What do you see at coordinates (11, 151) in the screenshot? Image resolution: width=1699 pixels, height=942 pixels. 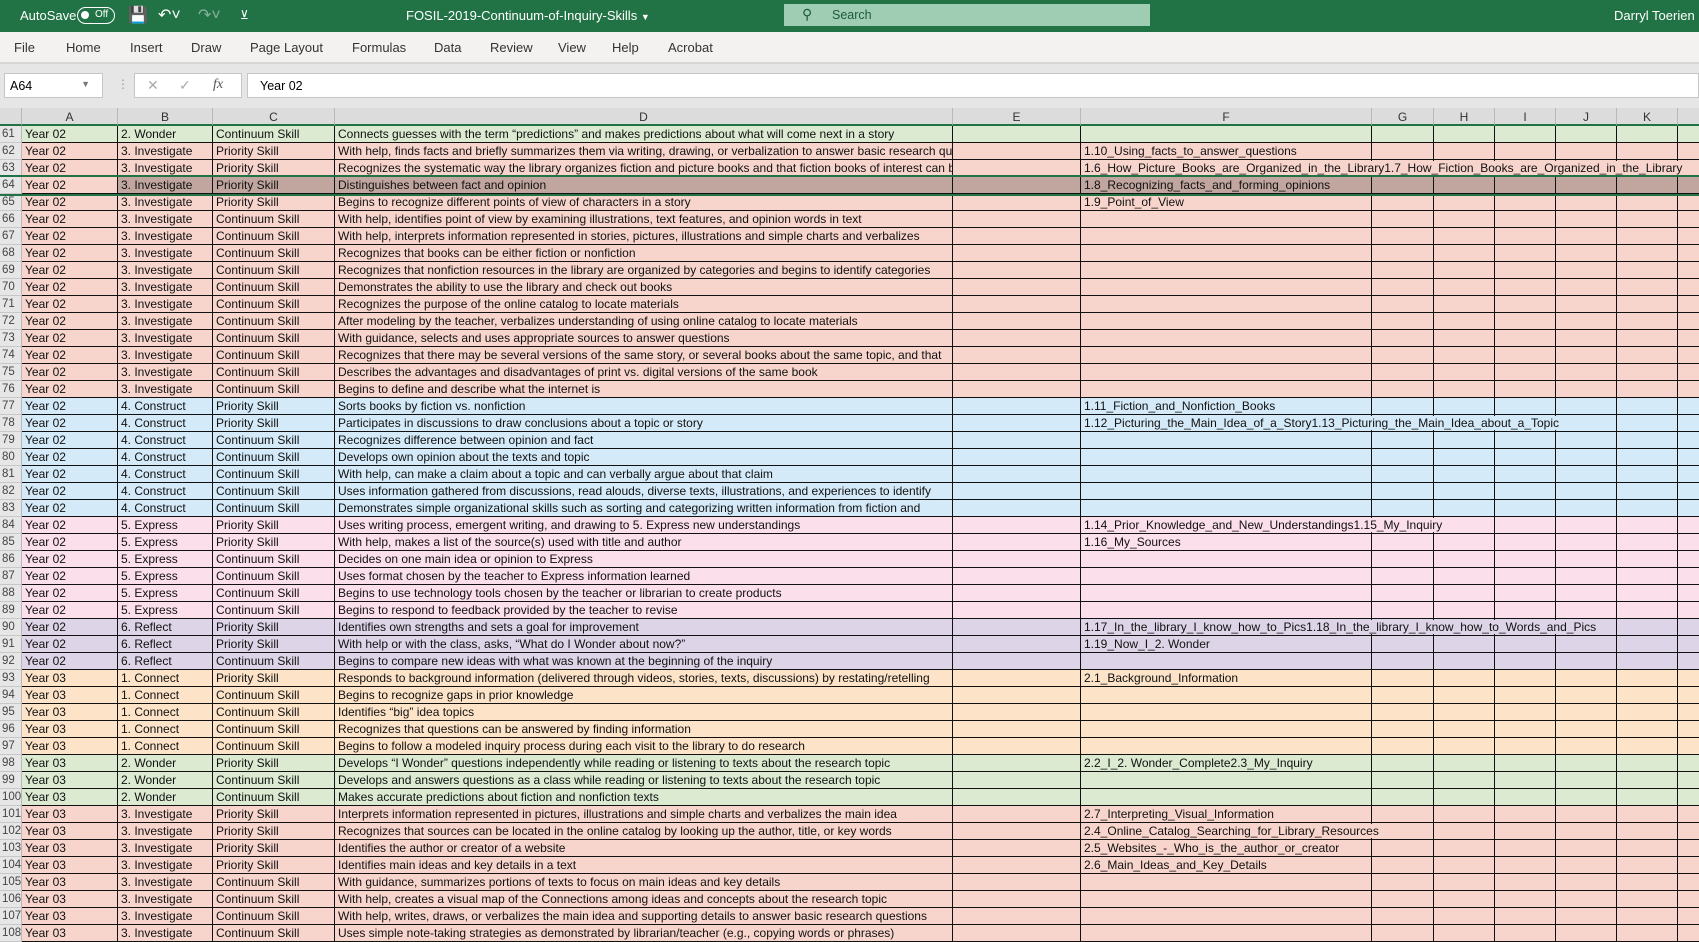 I see `row-header: 62` at bounding box center [11, 151].